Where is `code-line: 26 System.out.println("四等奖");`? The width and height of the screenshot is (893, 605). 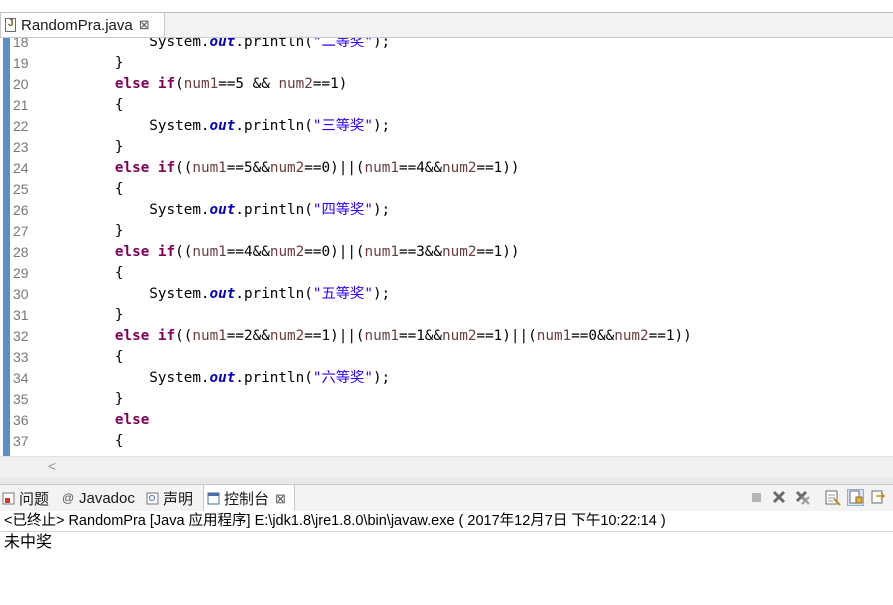 code-line: 26 System.out.println("四等奖"); is located at coordinates (446, 210).